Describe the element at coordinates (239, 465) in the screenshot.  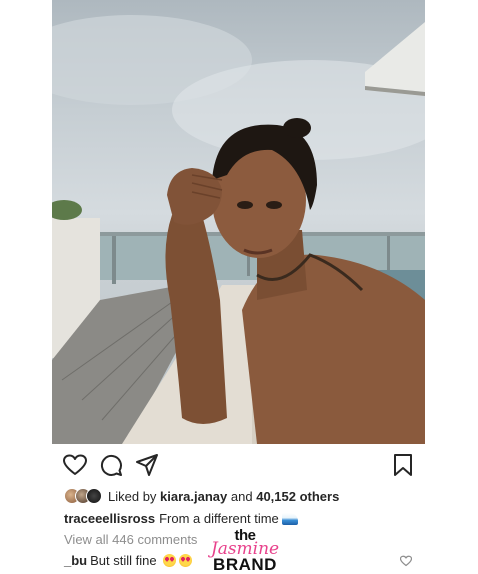
I see `post-action-bar` at that location.